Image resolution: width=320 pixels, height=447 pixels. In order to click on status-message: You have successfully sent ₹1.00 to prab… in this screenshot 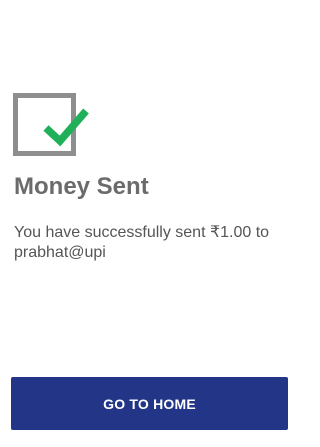, I will do `click(142, 242)`.